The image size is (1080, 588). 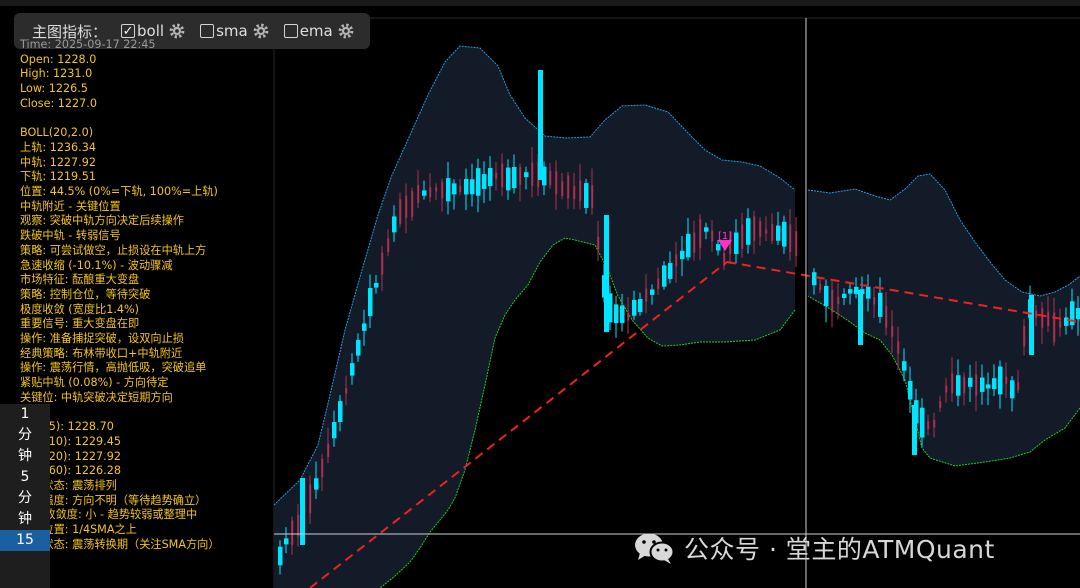 I want to click on info-line: 操作: 准备捕捉突破，设双向止损, so click(x=102, y=339).